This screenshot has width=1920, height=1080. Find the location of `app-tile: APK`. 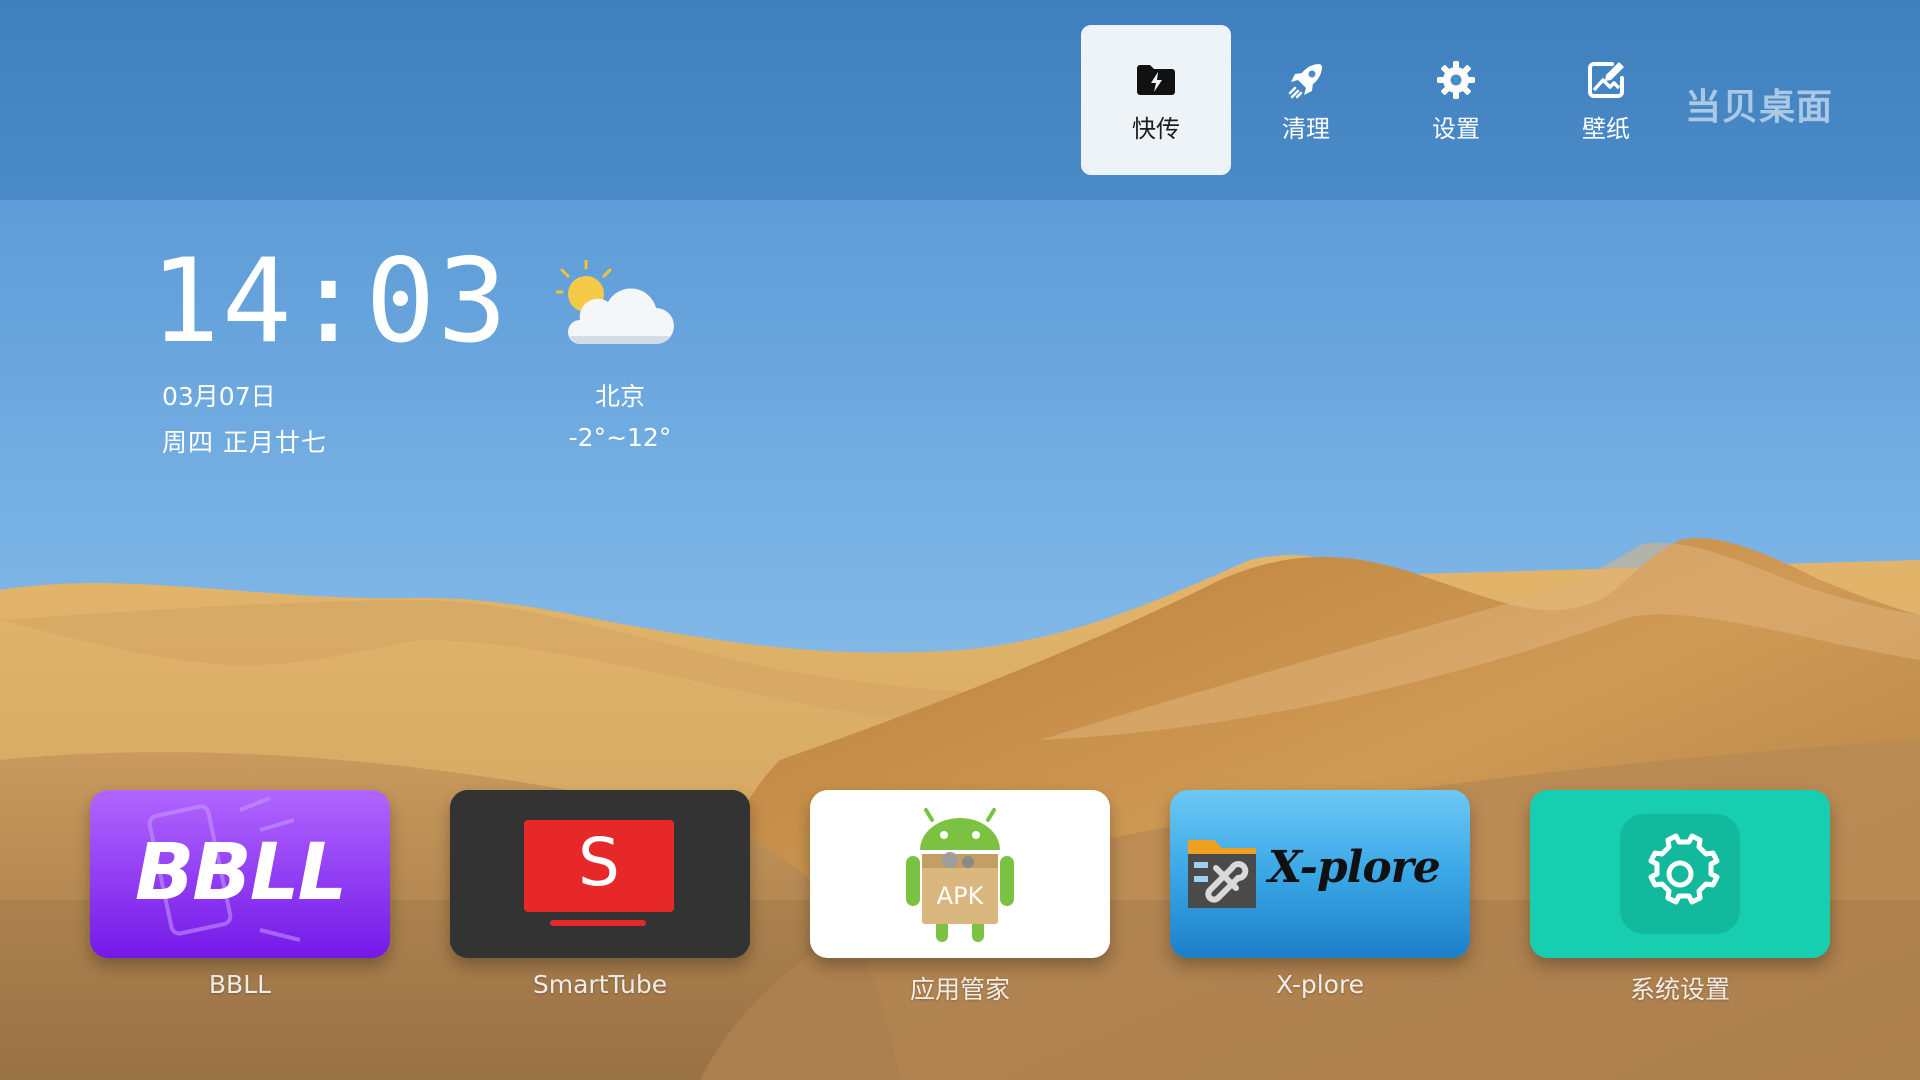

app-tile: APK is located at coordinates (960, 874).